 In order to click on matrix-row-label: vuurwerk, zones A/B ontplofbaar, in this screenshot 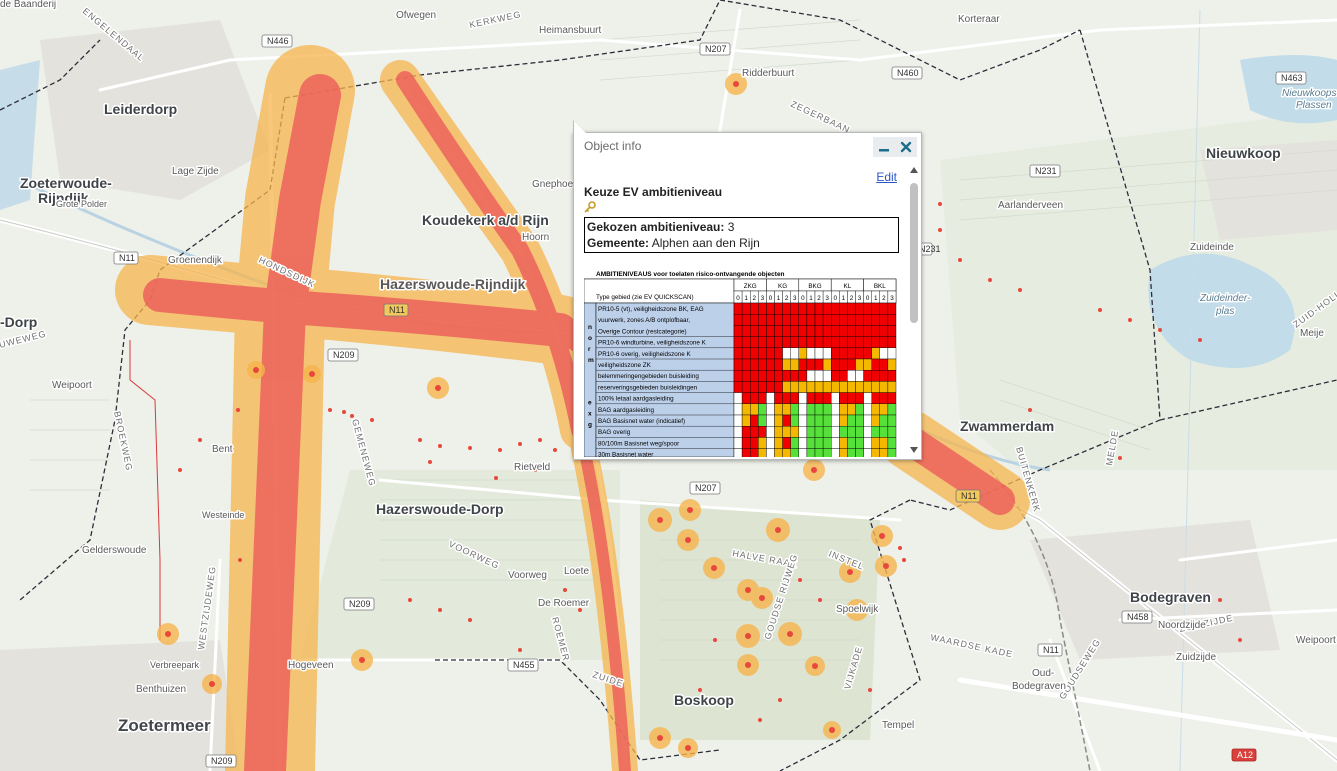, I will do `click(644, 320)`.